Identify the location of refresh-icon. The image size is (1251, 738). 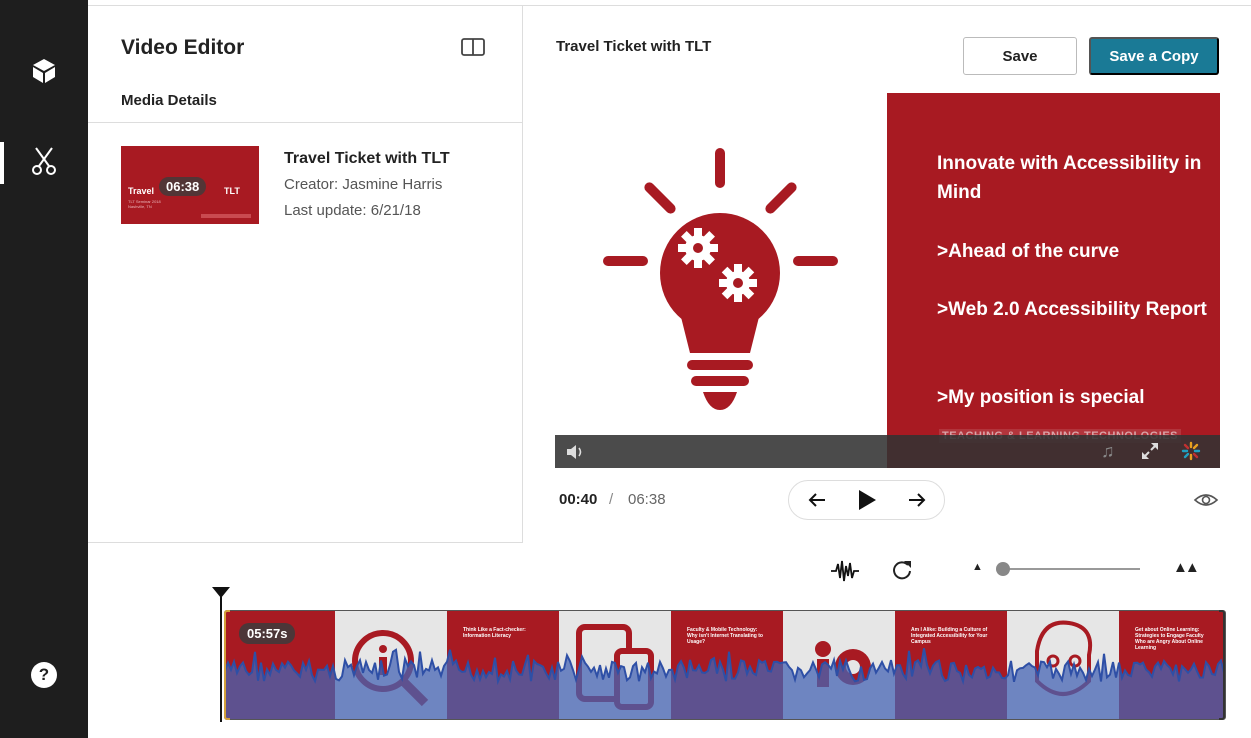
(902, 570).